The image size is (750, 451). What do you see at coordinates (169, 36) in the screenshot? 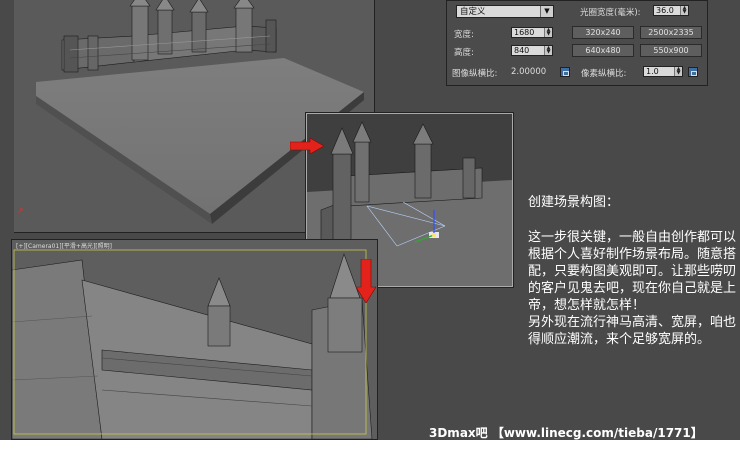
I see `castle-model` at bounding box center [169, 36].